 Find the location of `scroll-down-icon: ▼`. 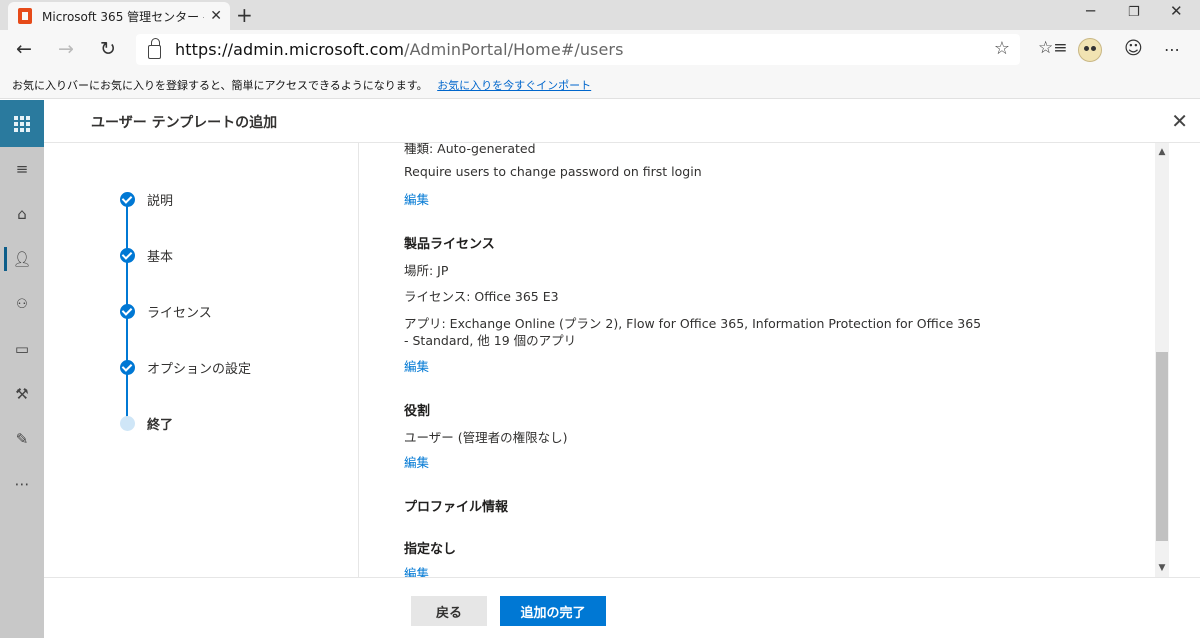

scroll-down-icon: ▼ is located at coordinates (1162, 568).